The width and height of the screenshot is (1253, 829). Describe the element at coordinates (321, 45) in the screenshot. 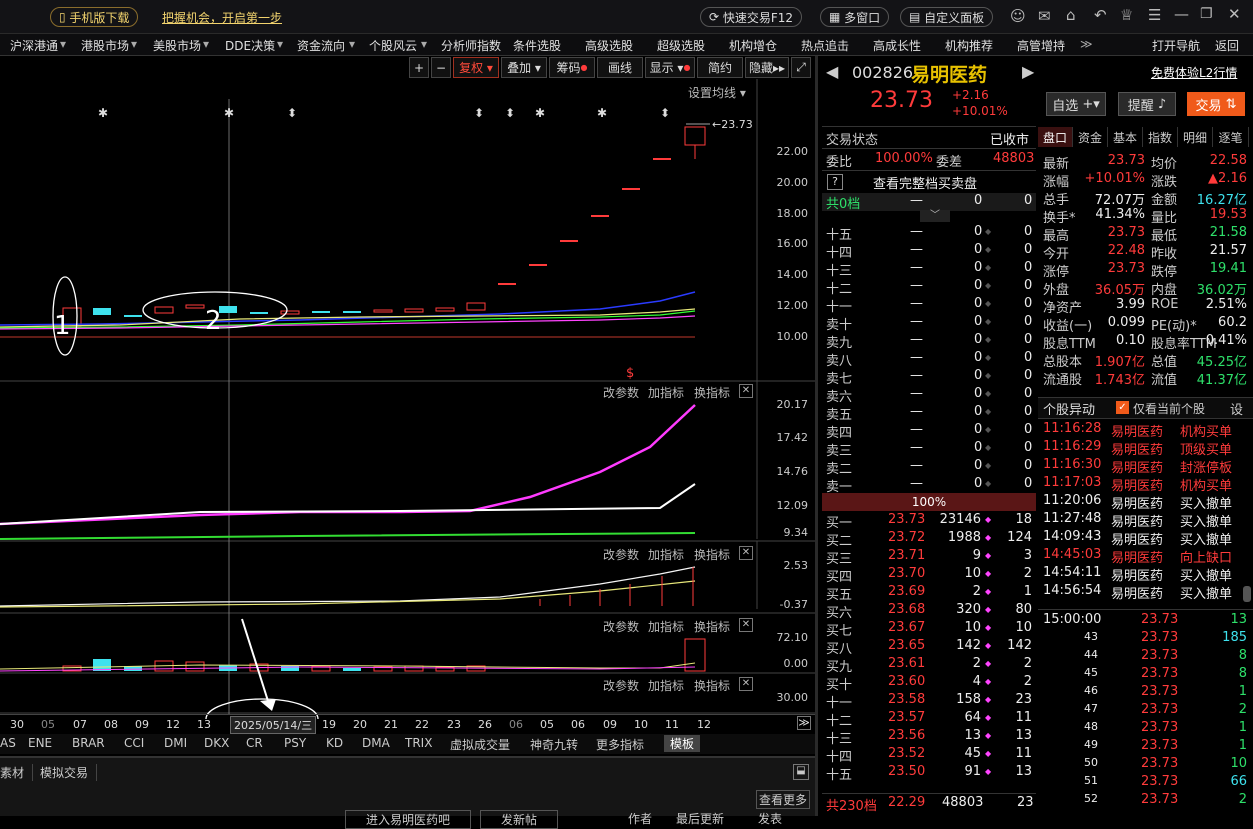

I see `menu-item: 资金流向` at that location.